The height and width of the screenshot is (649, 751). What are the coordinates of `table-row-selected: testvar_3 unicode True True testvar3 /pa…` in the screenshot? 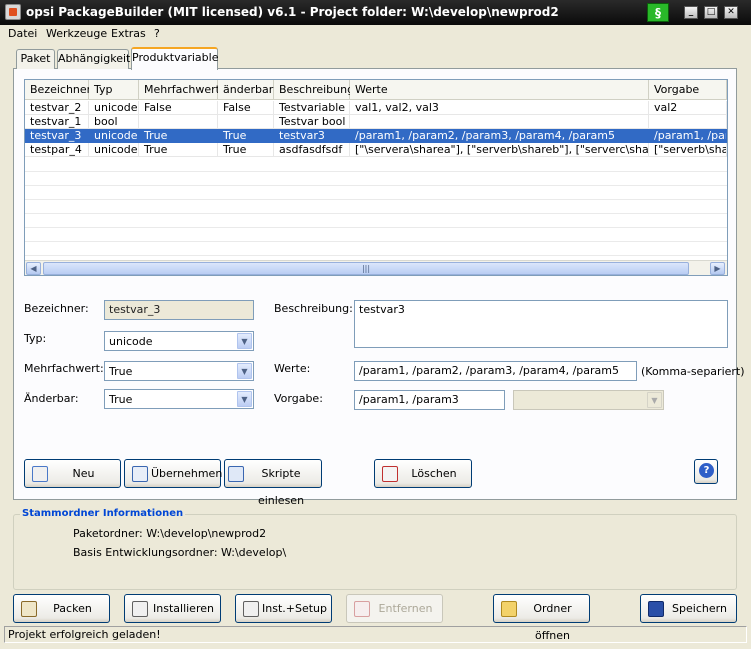 It's located at (376, 136).